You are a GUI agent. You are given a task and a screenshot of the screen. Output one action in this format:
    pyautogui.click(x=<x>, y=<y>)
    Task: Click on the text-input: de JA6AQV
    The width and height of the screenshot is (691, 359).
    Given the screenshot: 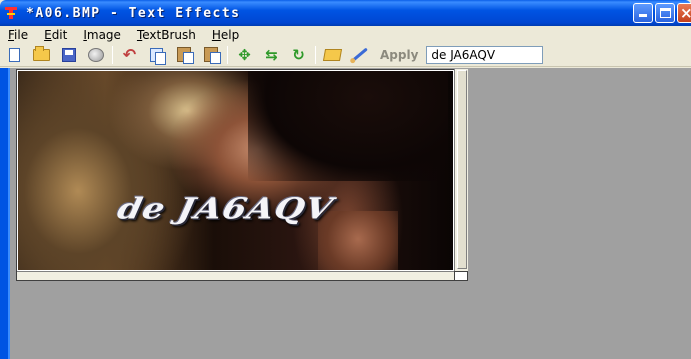 What is the action you would take?
    pyautogui.click(x=485, y=54)
    